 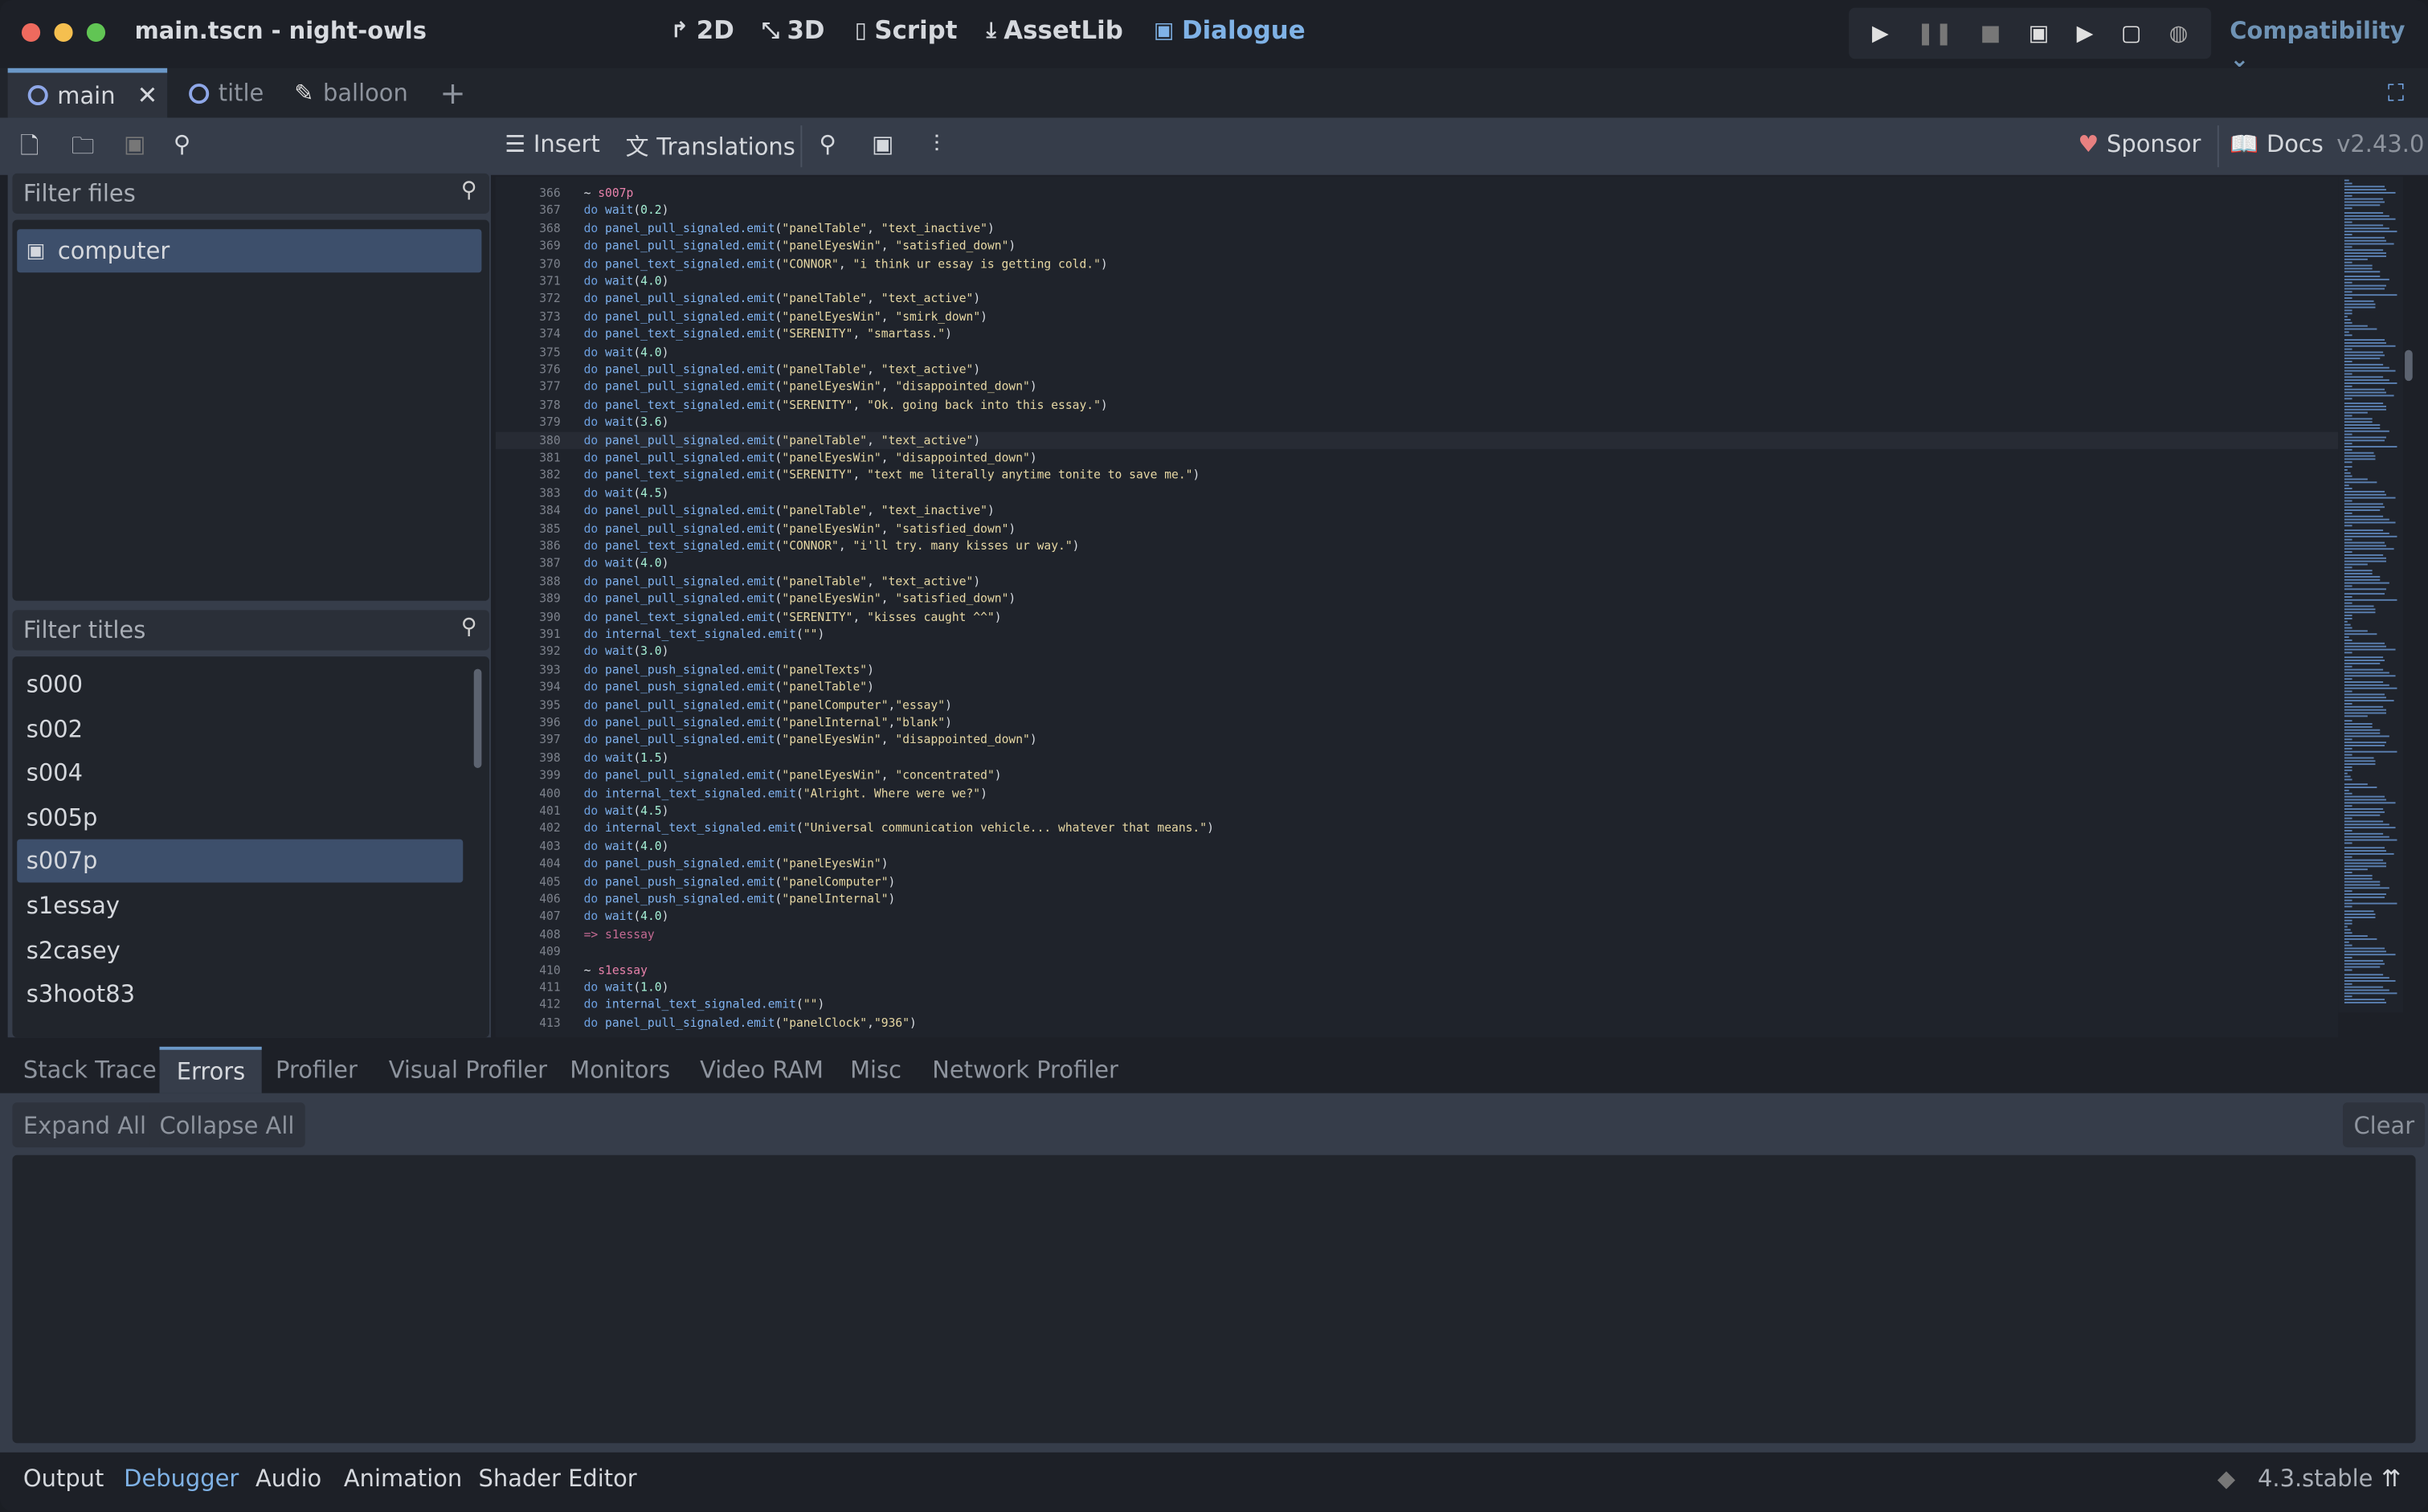 What do you see at coordinates (351, 93) in the screenshot?
I see `tab-balloon: ✎ balloon` at bounding box center [351, 93].